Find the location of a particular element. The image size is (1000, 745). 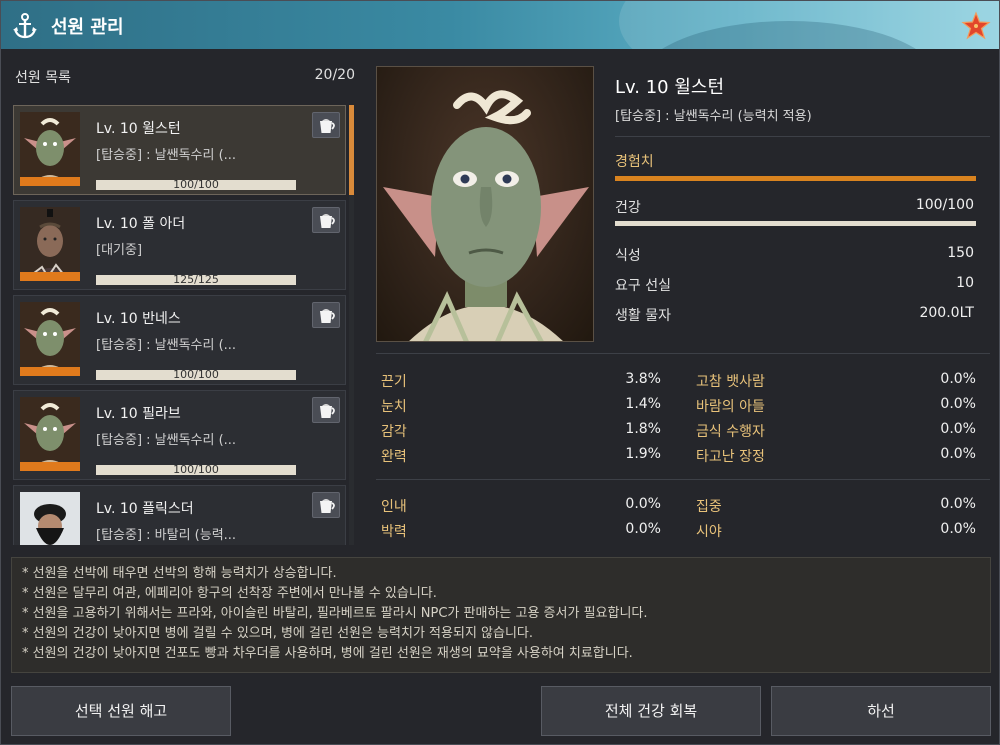

title-bar: 선원 관리 is located at coordinates (500, 25).